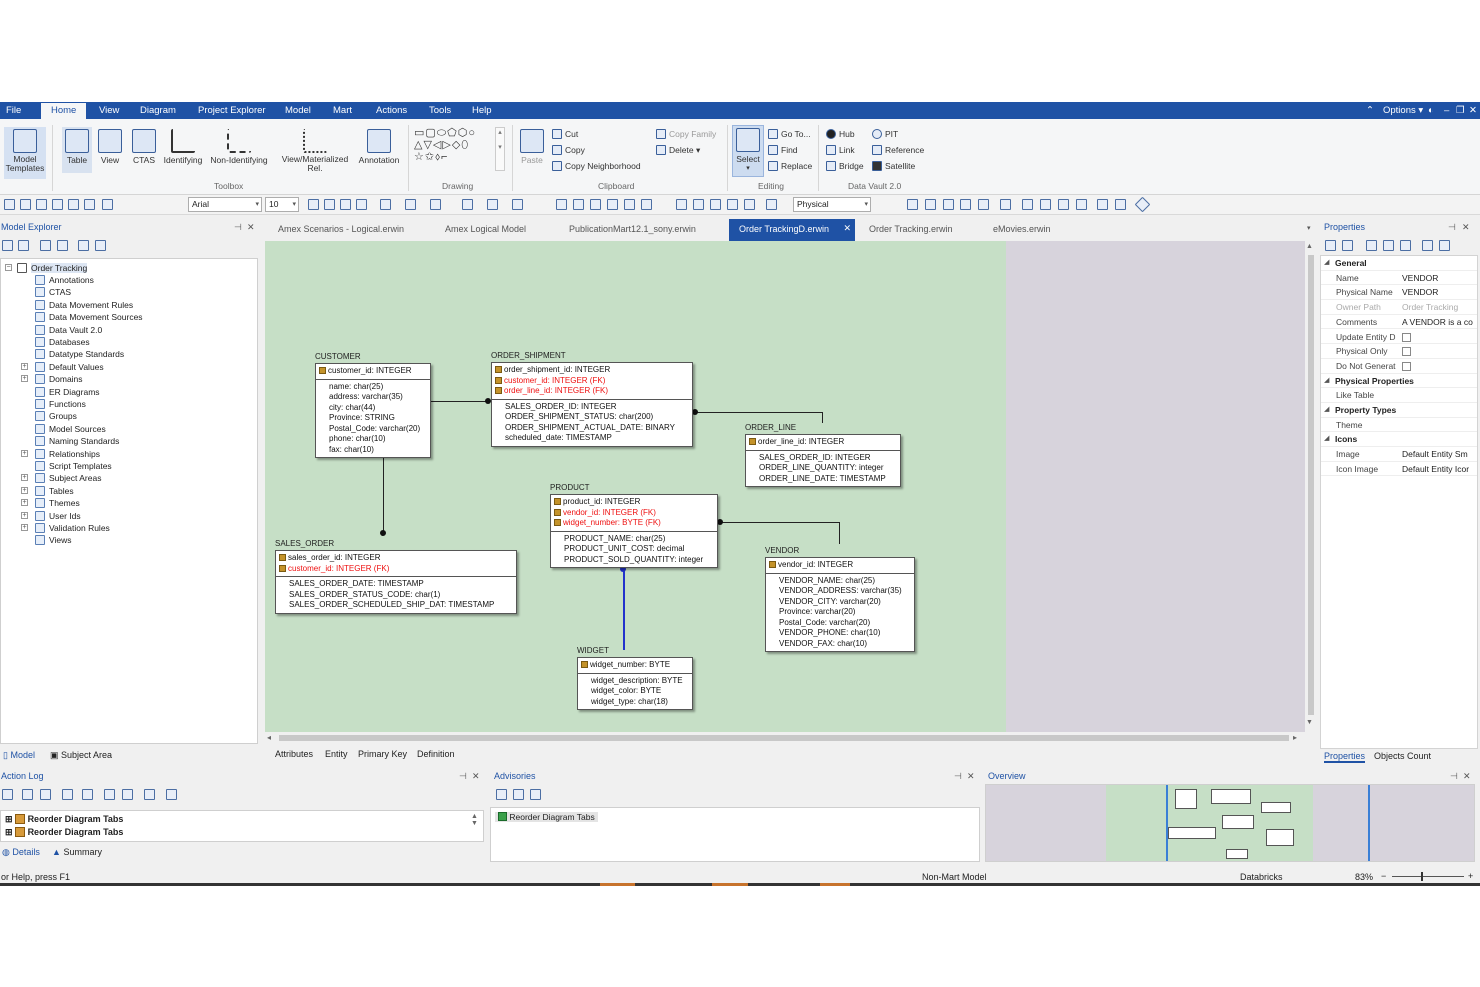 This screenshot has height=987, width=1480. Describe the element at coordinates (686, 134) in the screenshot. I see `copy-family-button: Copy Family` at that location.